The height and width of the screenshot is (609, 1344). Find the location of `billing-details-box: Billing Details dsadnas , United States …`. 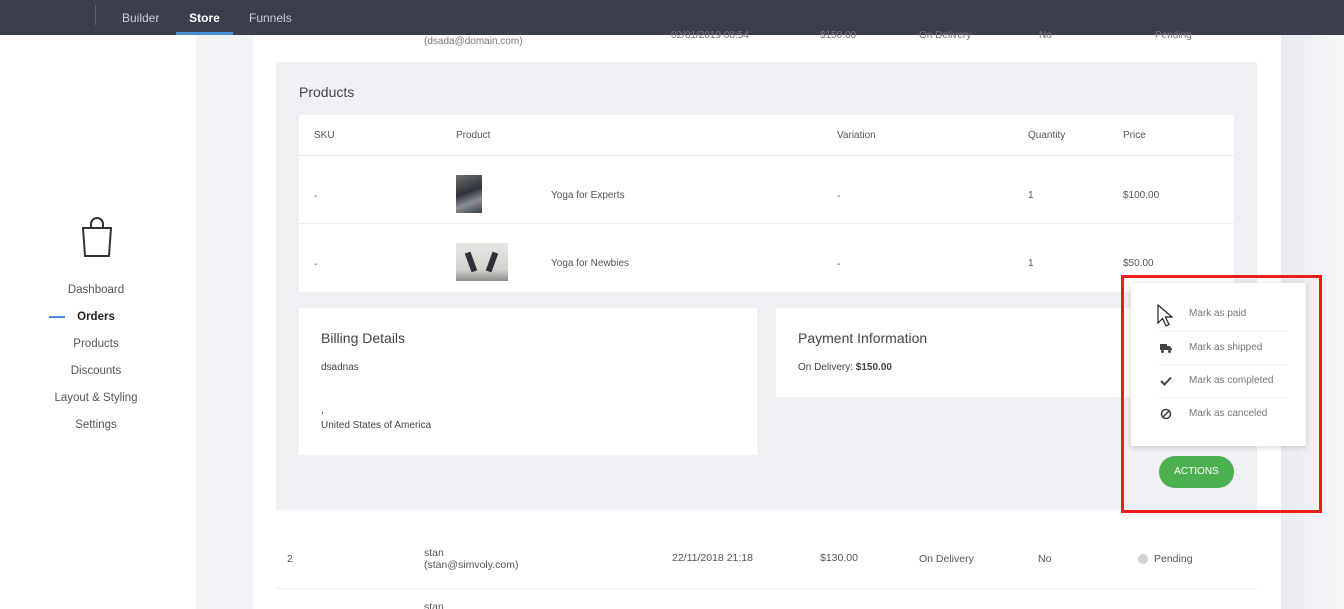

billing-details-box: Billing Details dsadnas , United States … is located at coordinates (528, 381).